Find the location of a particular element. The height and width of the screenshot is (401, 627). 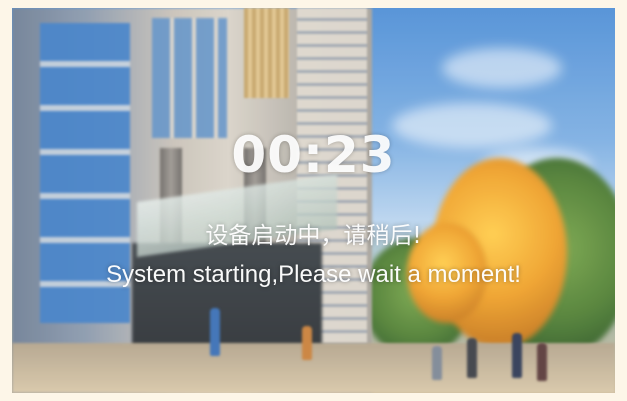

status-message-english: System starting,Please wait a moment! is located at coordinates (313, 274).